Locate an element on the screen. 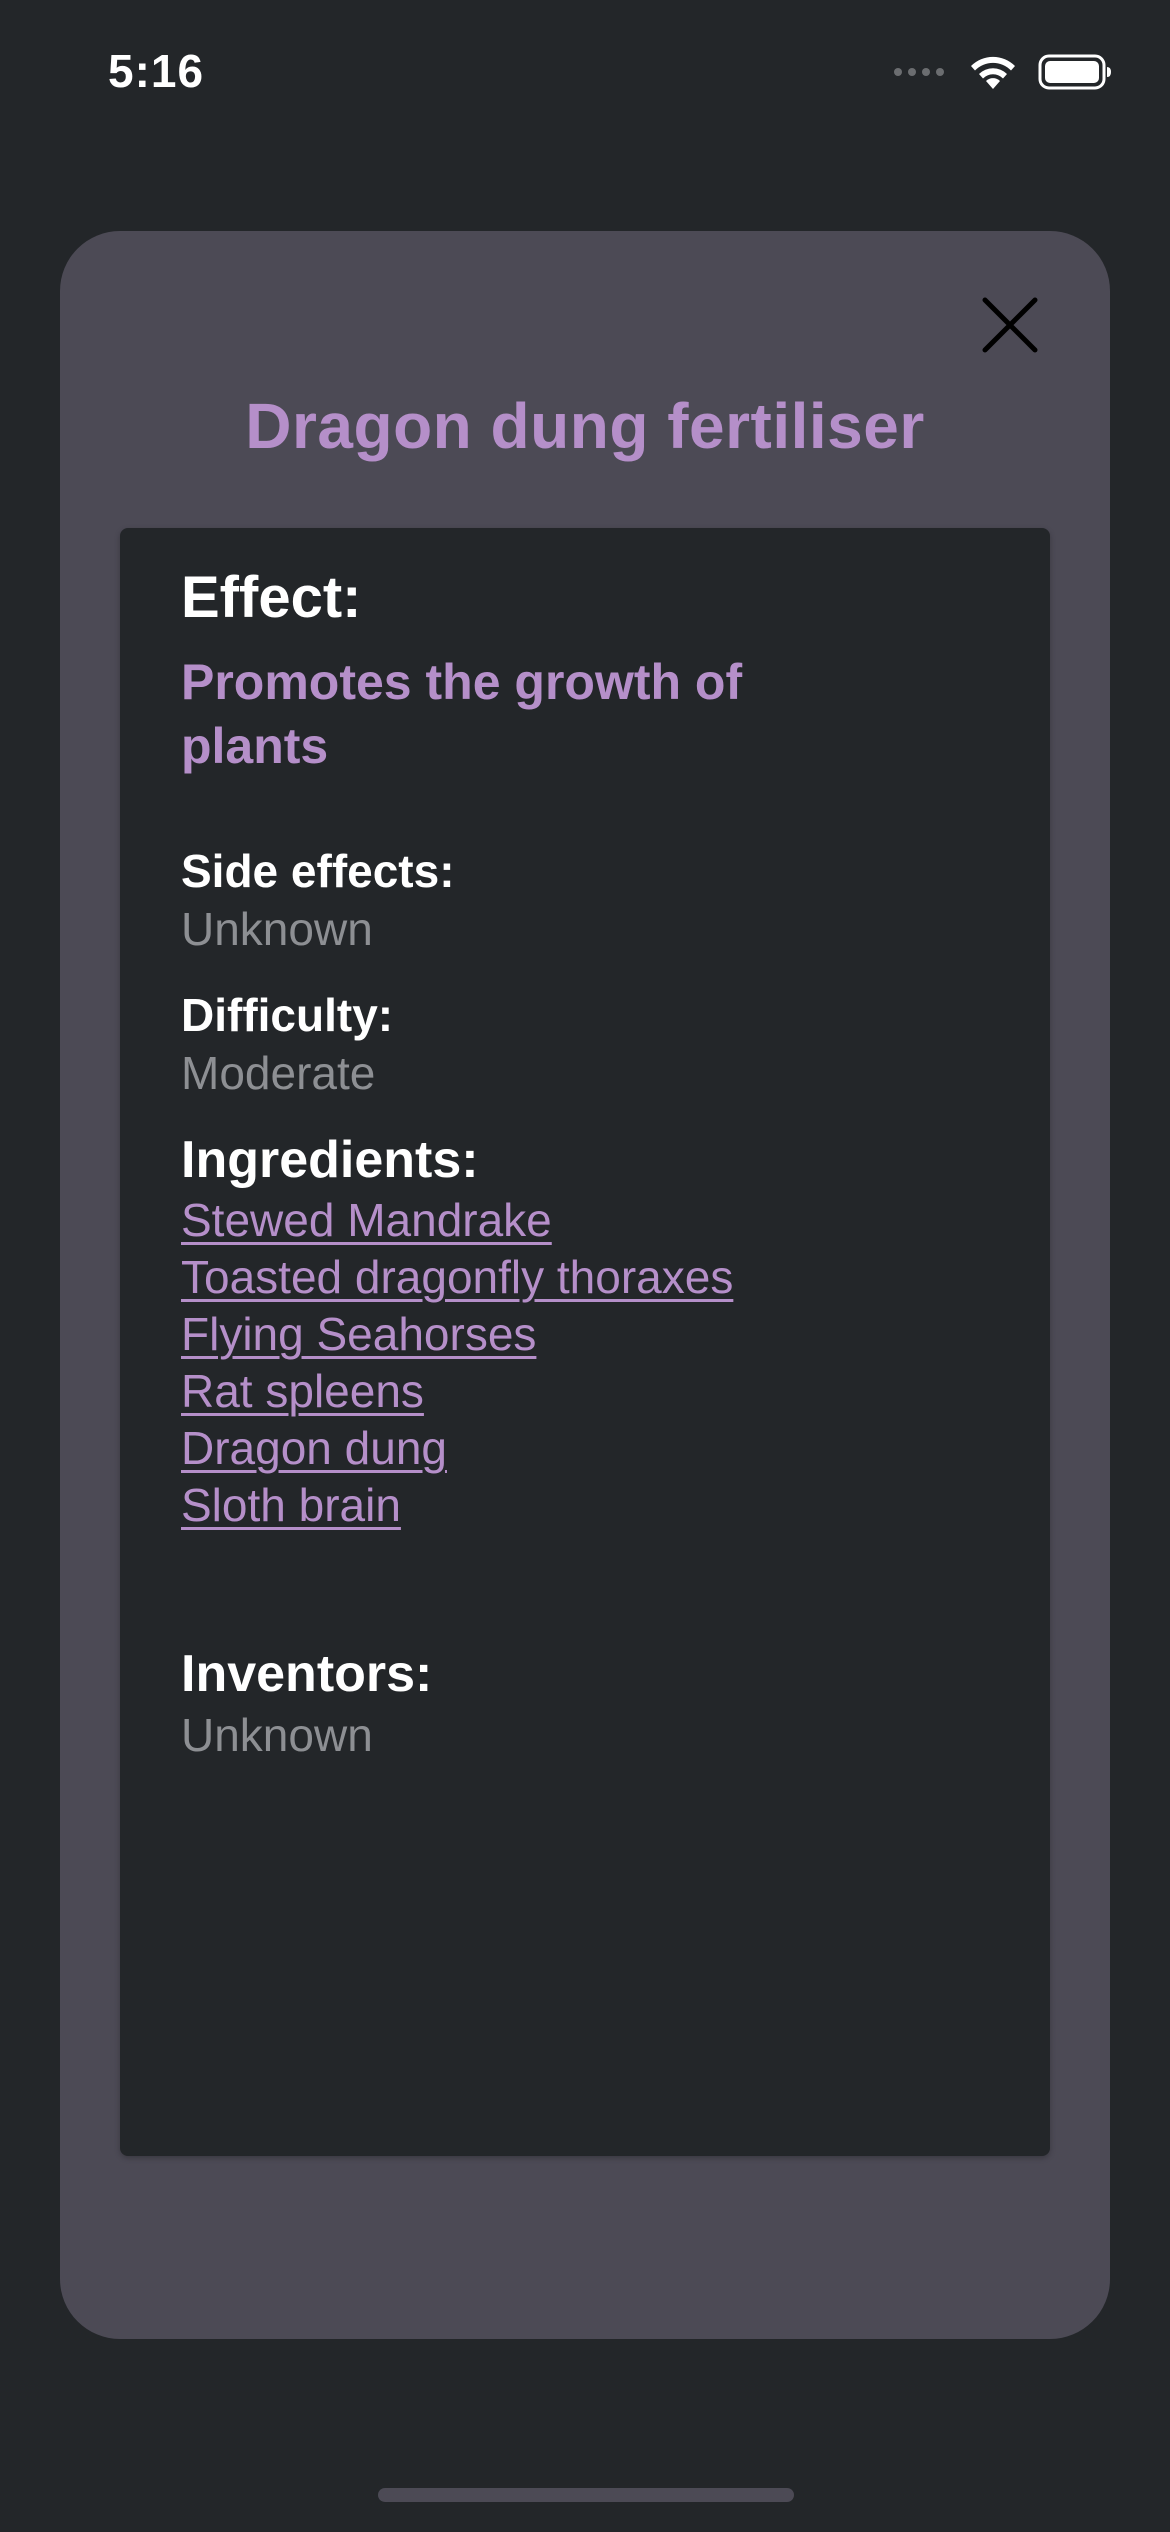  difficulty-label: Difficulty: is located at coordinates (287, 1015).